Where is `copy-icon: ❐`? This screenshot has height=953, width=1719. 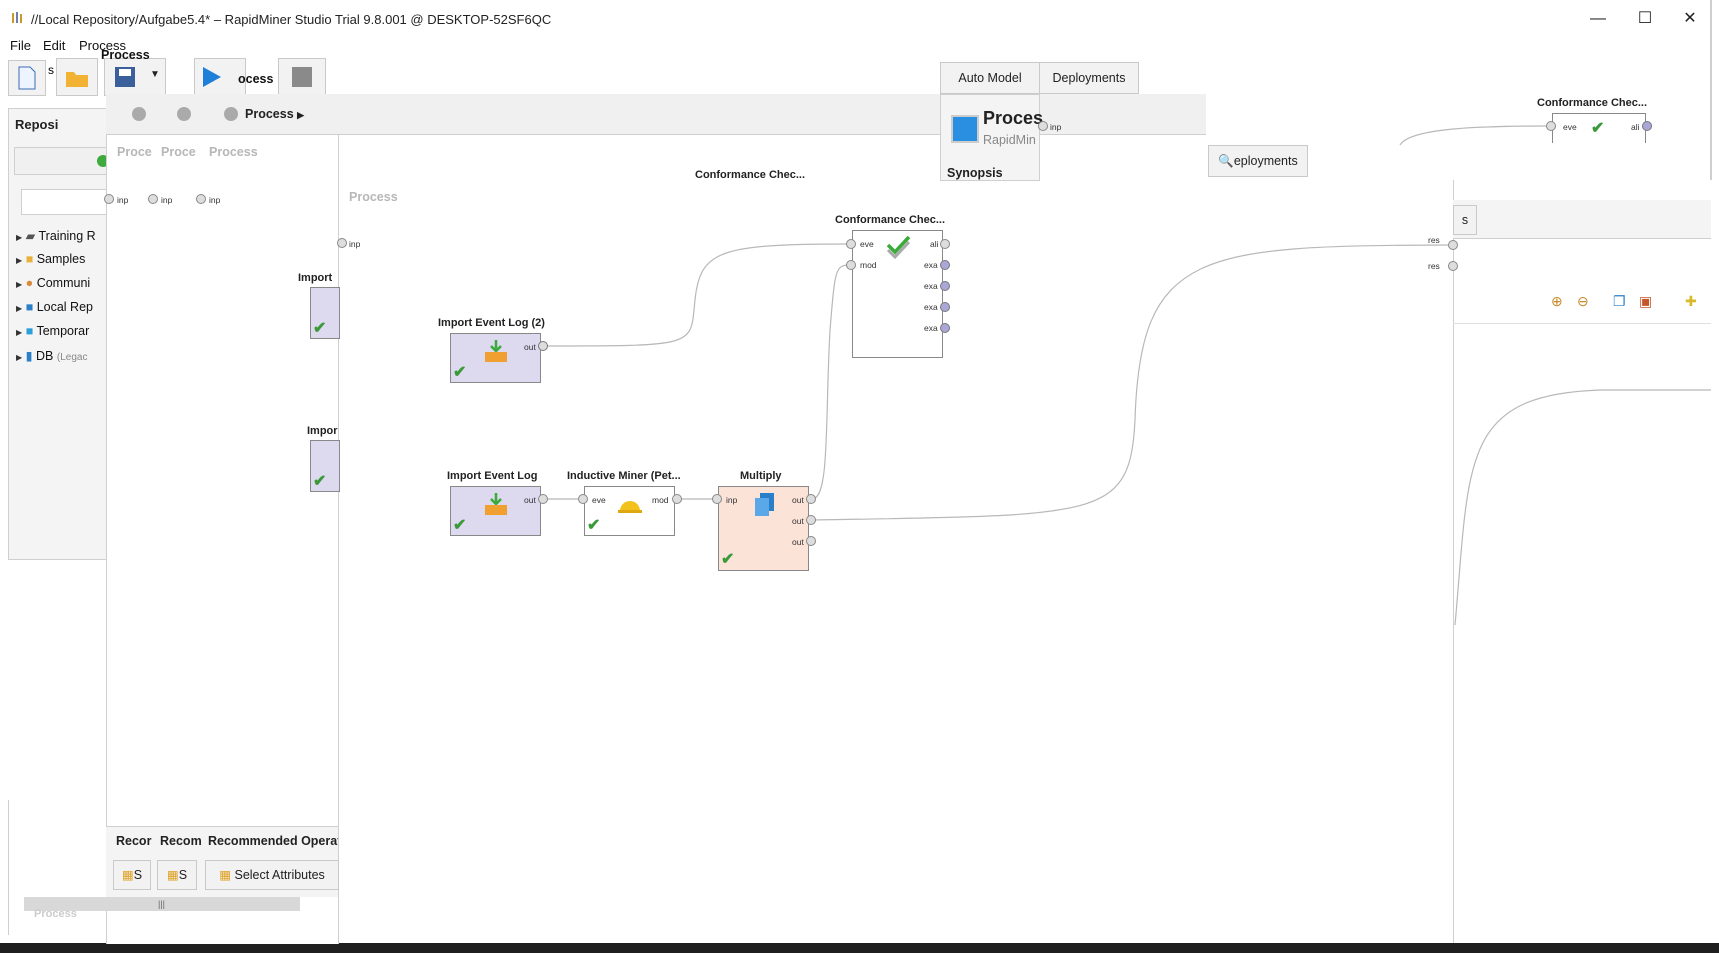 copy-icon: ❐ is located at coordinates (1619, 301).